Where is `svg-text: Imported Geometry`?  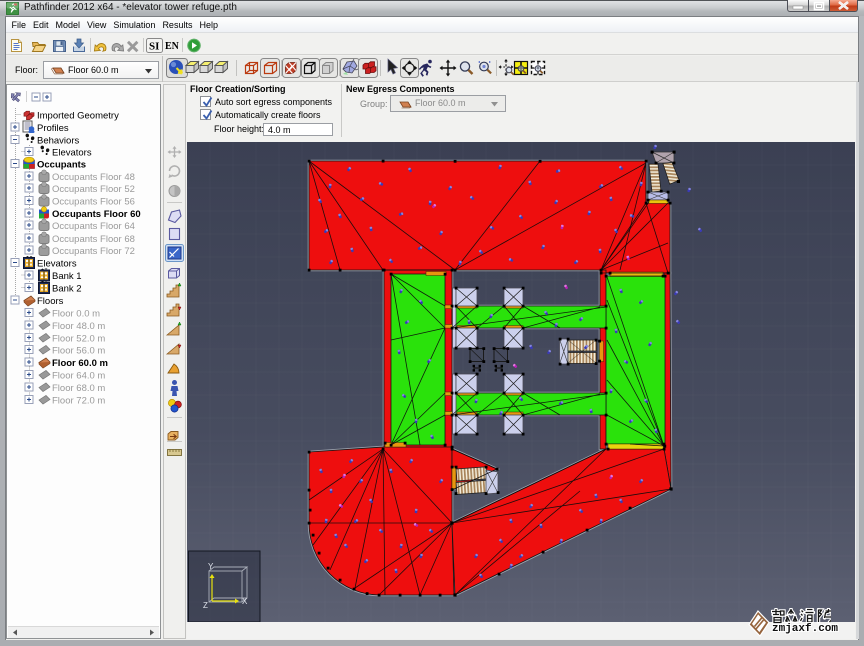 svg-text: Imported Geometry is located at coordinates (78, 116).